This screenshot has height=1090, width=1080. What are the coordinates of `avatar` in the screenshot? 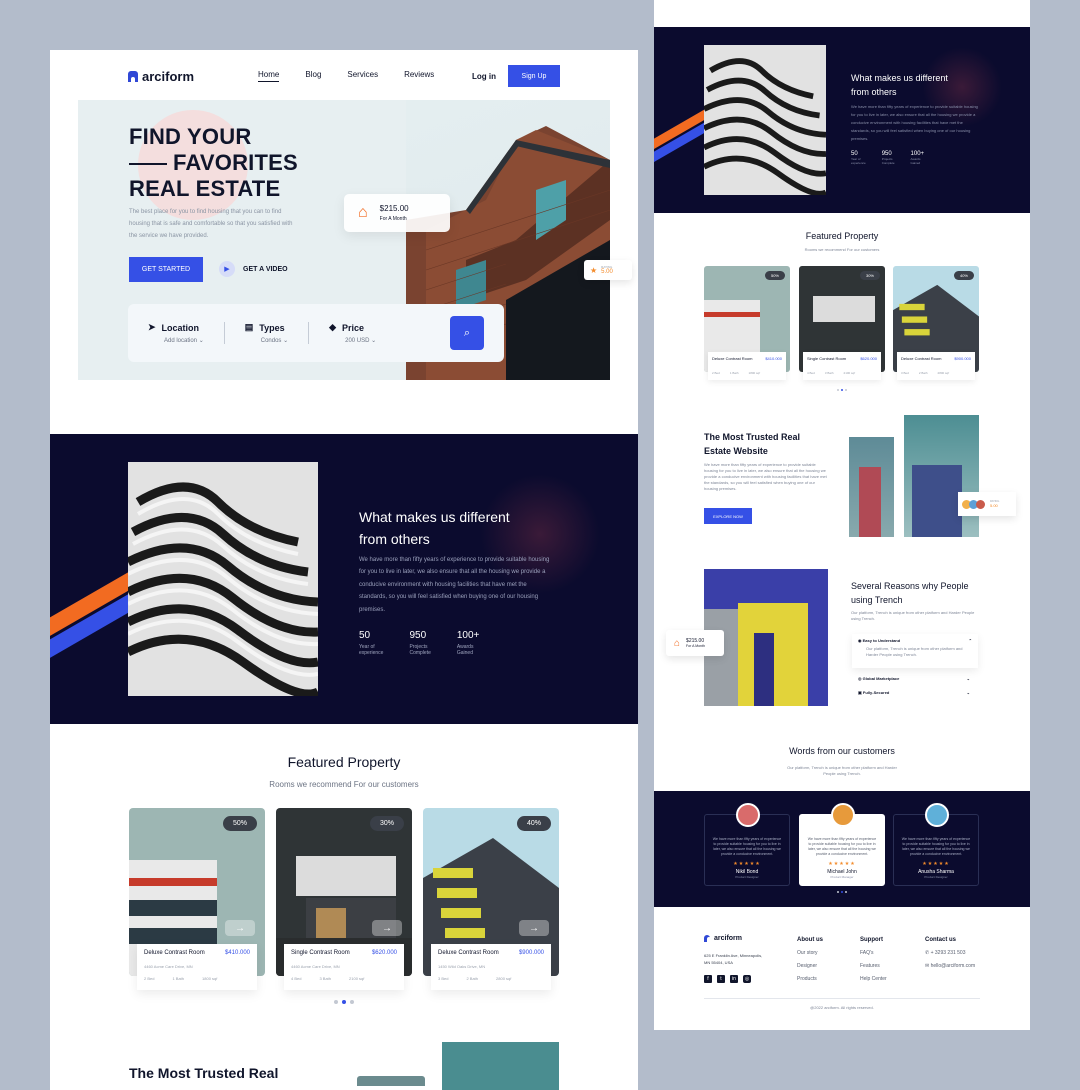 It's located at (748, 815).